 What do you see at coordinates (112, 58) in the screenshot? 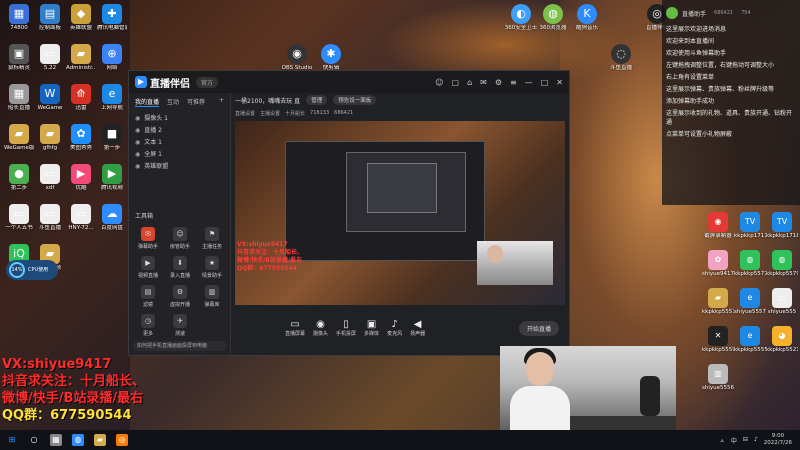
I see `desktop-icon: ⊕ 网络` at bounding box center [112, 58].